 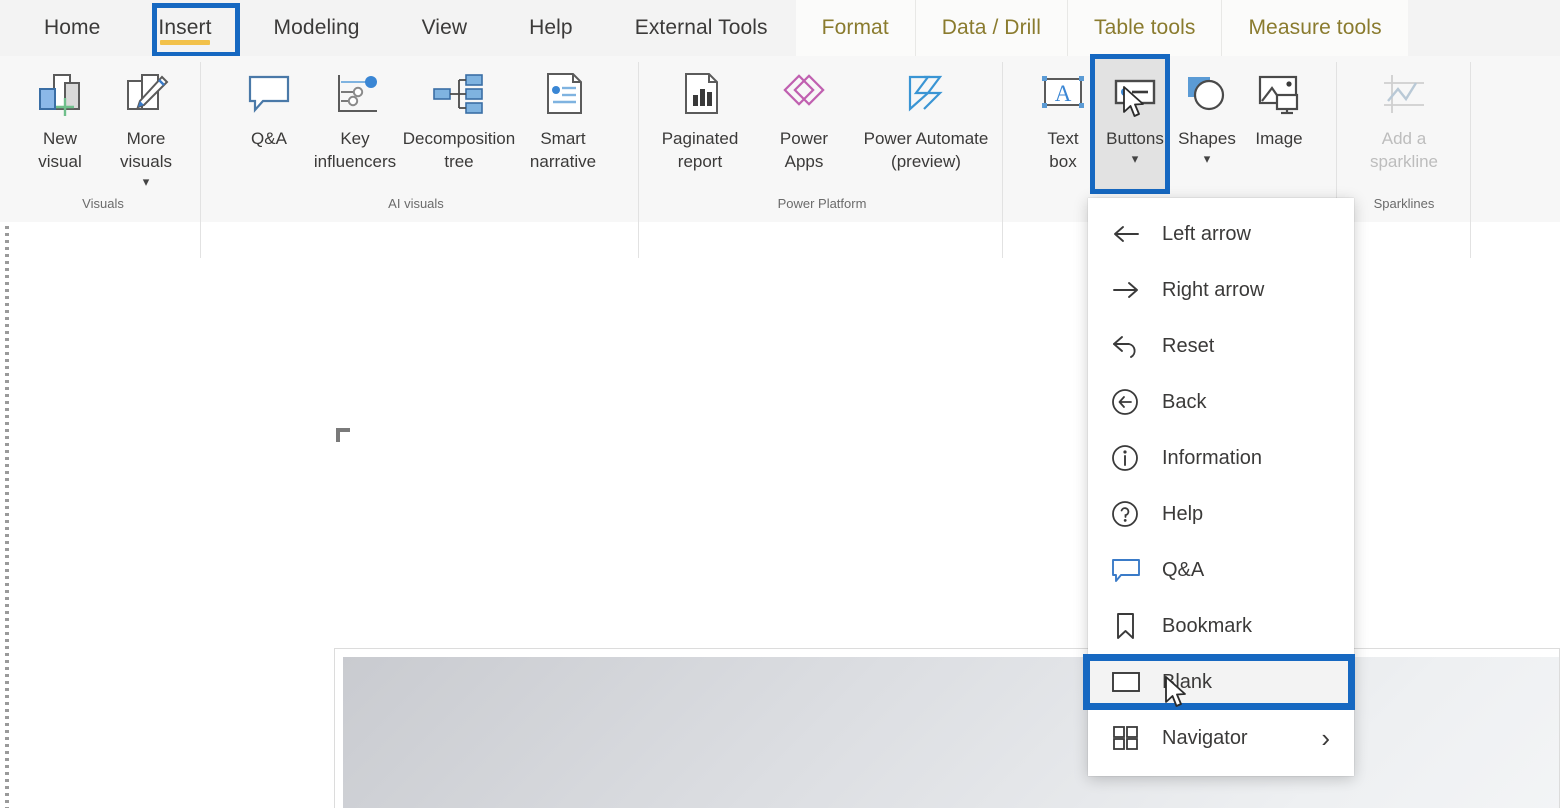 I want to click on menu-item-qna-label: Q&A, so click(x=1183, y=569).